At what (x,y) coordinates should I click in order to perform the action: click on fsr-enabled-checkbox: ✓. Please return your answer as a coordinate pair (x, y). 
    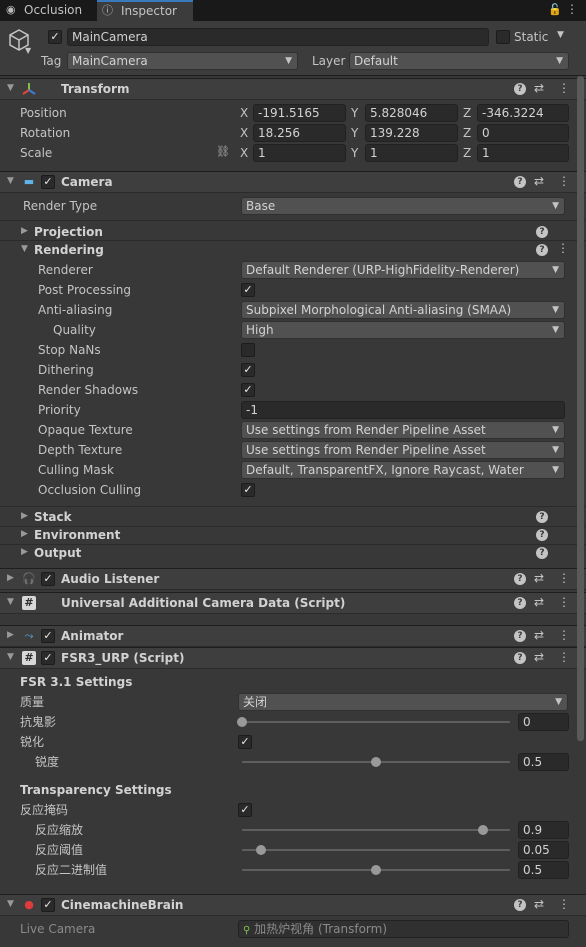
    Looking at the image, I should click on (48, 658).